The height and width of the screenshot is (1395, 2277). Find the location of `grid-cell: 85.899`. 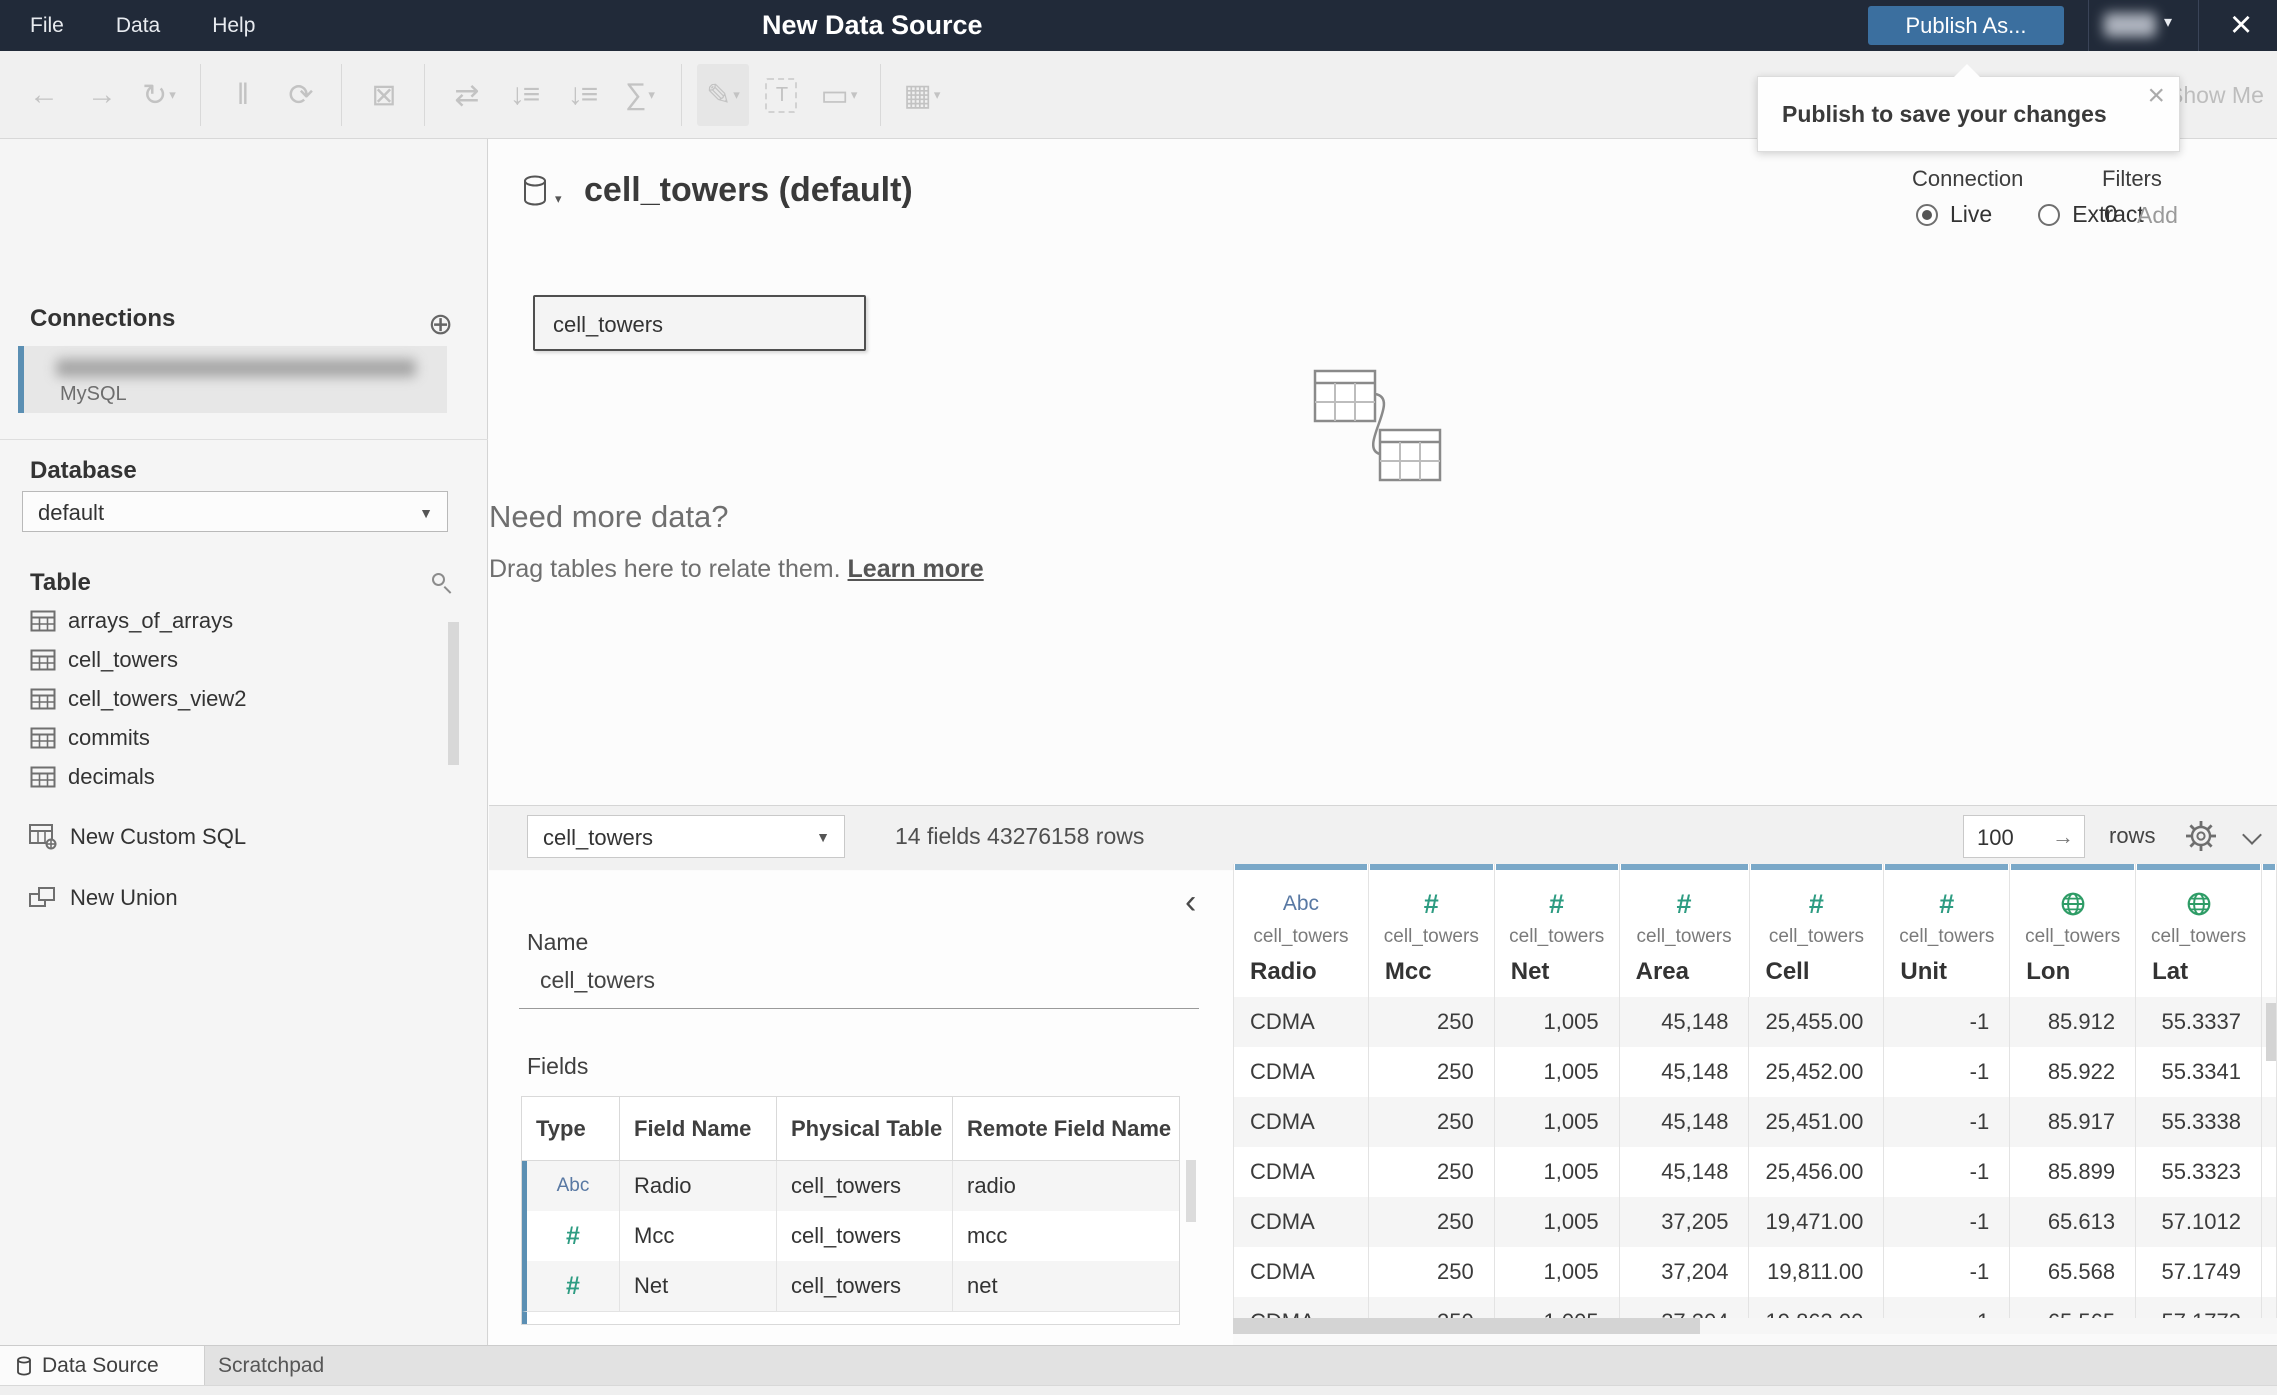

grid-cell: 85.899 is located at coordinates (2073, 1172).